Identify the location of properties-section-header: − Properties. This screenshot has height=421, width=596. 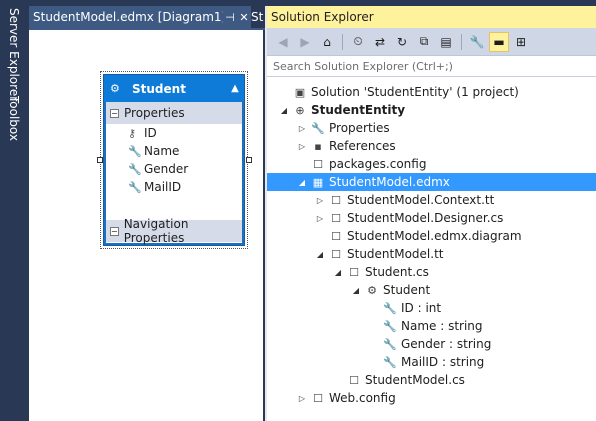
(174, 113).